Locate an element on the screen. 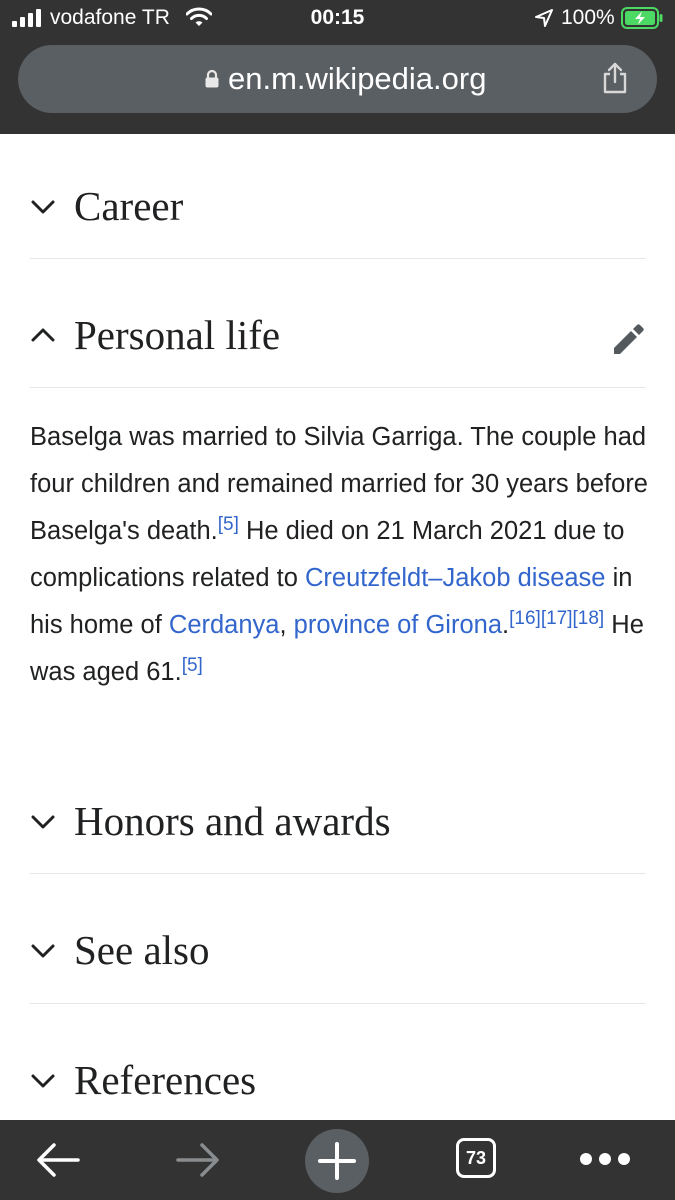 The width and height of the screenshot is (675, 1200). tabs-button: 73 is located at coordinates (476, 1158).